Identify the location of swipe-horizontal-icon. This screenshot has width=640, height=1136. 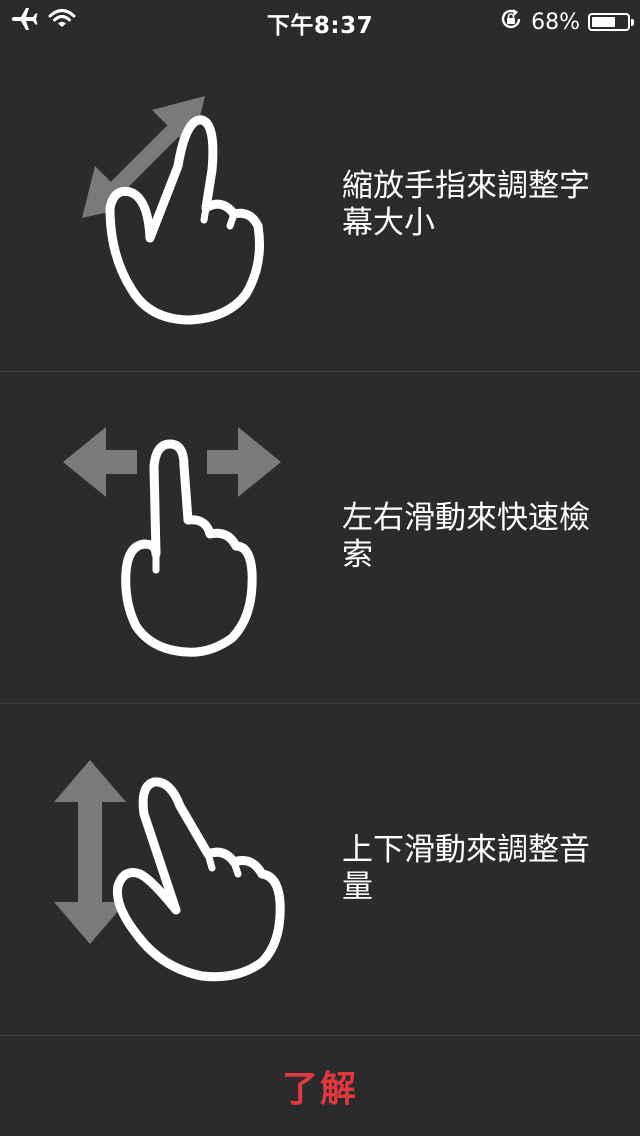
(175, 542).